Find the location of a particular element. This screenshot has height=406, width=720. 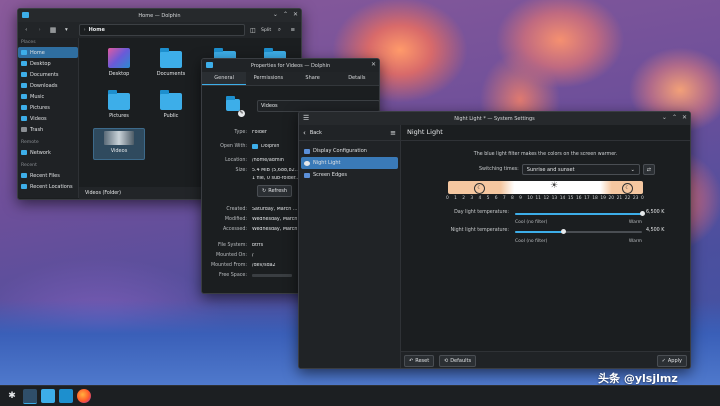

hour-label: 11 is located at coordinates (538, 198).